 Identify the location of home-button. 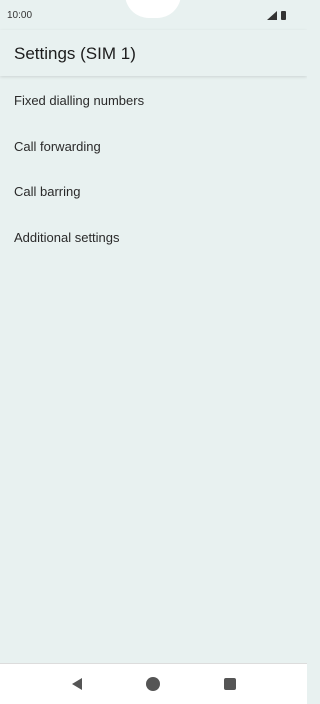
(153, 684).